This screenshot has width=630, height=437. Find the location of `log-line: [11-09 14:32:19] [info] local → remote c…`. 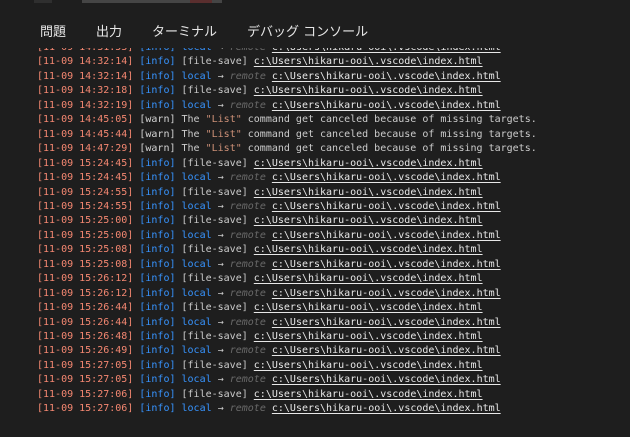

log-line: [11-09 14:32:19] [info] local → remote c… is located at coordinates (269, 106).